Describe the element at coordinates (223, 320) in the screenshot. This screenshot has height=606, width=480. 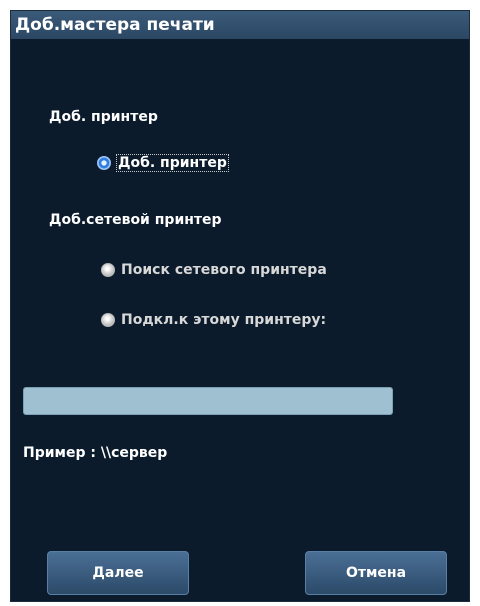
I see `radio-connect-to-printer-label: Подкл.к этому принтеру:` at that location.